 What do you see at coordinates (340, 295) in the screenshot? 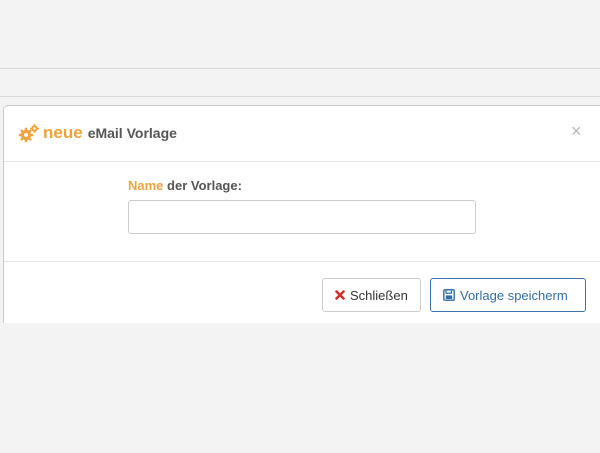
I see `times-icon` at bounding box center [340, 295].